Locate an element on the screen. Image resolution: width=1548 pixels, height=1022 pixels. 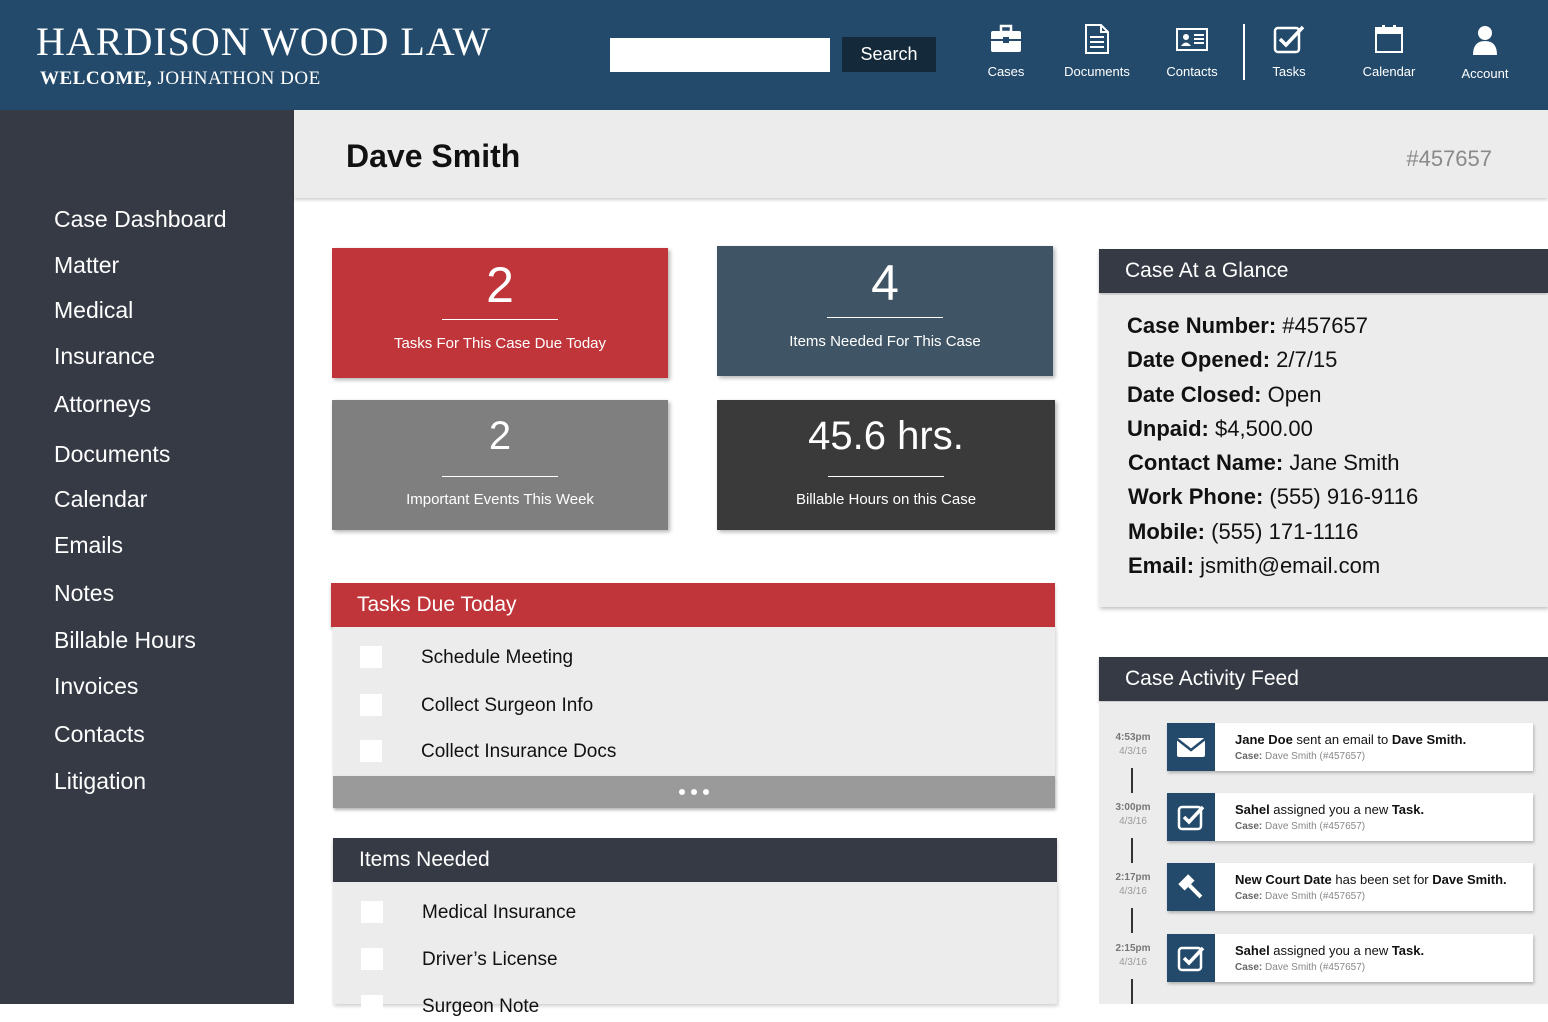
nav-cases: Cases is located at coordinates (1006, 59).